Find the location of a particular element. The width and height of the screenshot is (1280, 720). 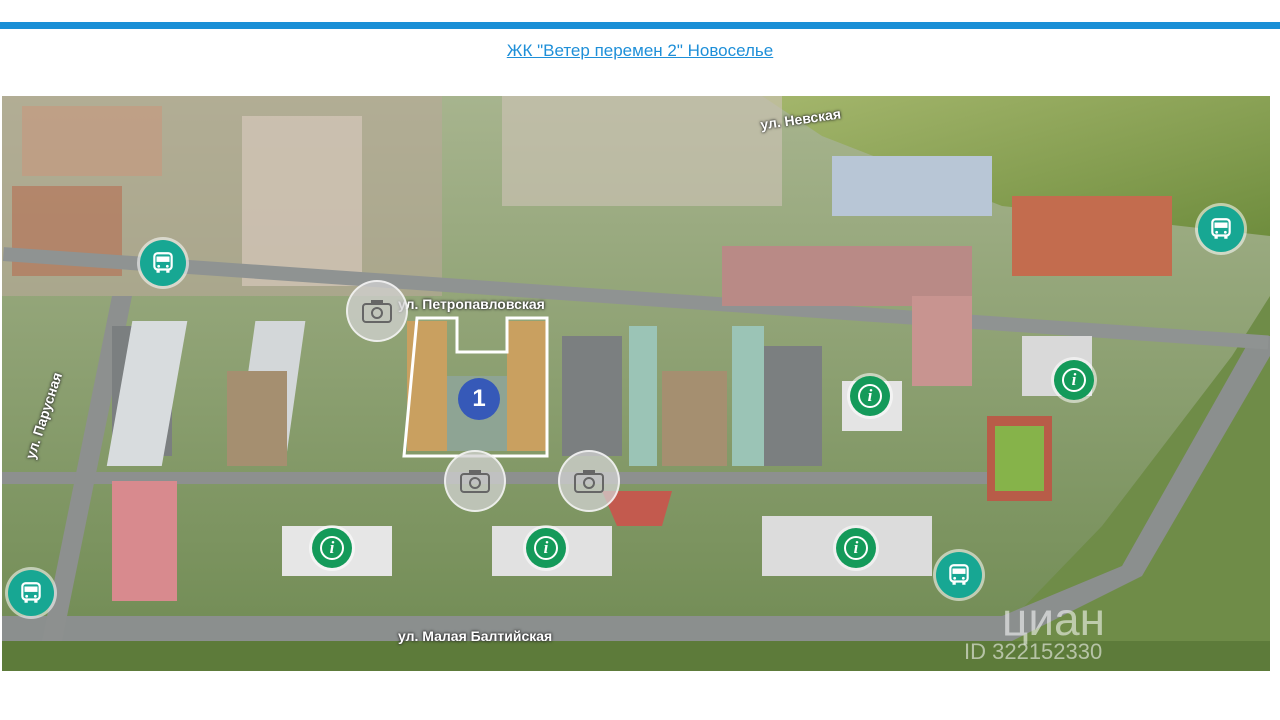

street-label-petropavlovskaya: ул. Петропавловская is located at coordinates (471, 304).